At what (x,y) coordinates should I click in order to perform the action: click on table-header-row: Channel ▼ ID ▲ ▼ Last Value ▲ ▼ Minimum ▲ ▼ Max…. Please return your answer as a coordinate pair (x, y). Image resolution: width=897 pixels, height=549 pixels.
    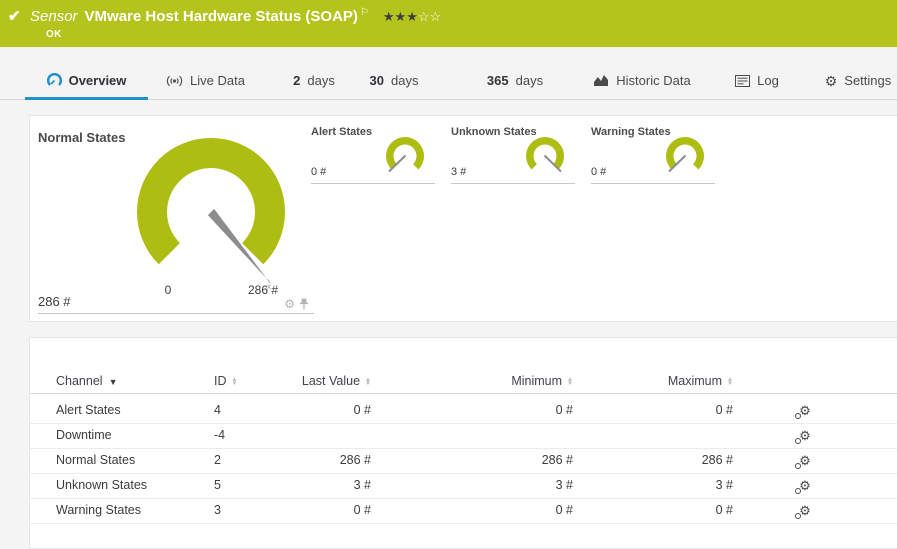
    Looking at the image, I should click on (463, 382).